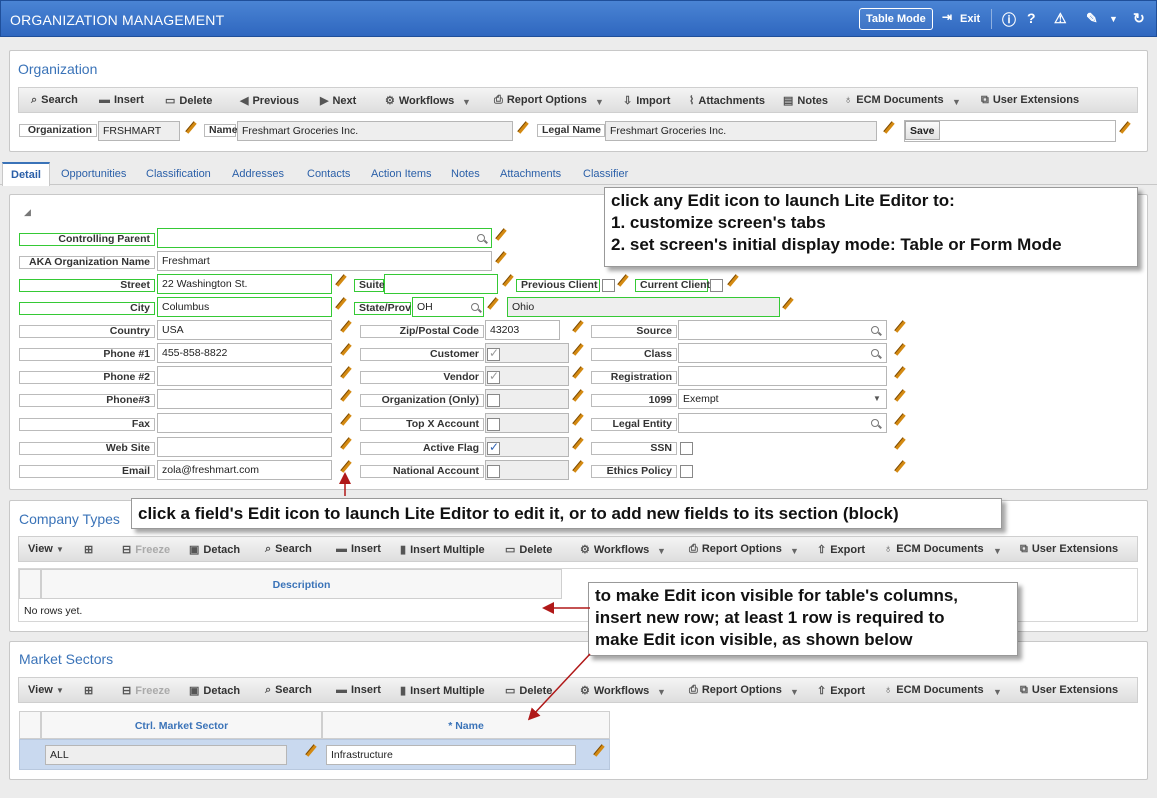  What do you see at coordinates (559, 687) in the screenshot?
I see `arrow-to-name-column` at bounding box center [559, 687].